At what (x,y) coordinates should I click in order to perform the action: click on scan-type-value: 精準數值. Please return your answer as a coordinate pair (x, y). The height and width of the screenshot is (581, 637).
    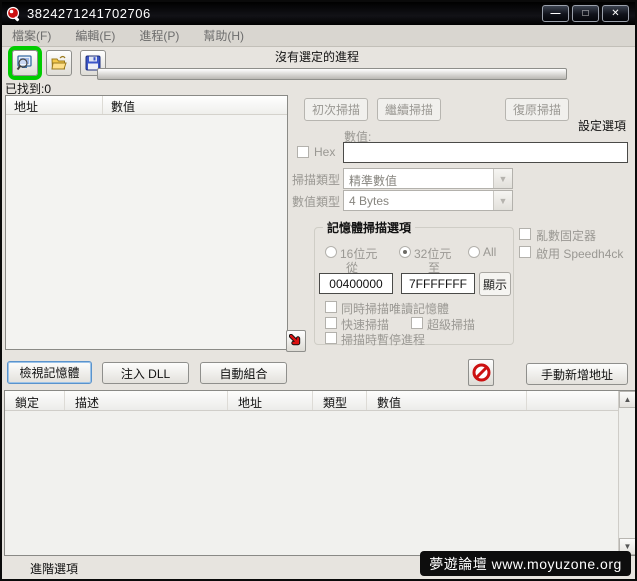
    Looking at the image, I should click on (373, 181).